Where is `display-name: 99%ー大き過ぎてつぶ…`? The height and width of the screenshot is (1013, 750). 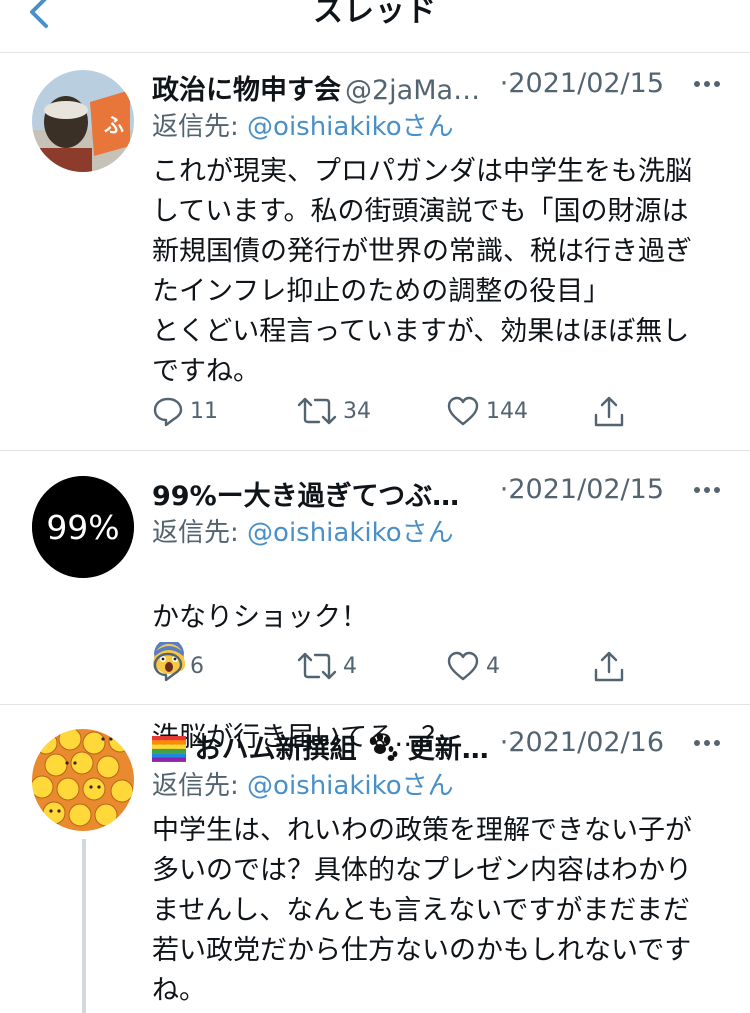 display-name: 99%ー大き過ぎてつぶ… is located at coordinates (305, 496).